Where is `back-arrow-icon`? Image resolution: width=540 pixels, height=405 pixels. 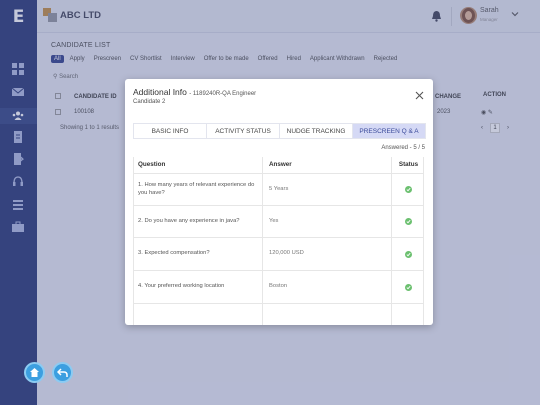
back-arrow-icon is located at coordinates (62, 372).